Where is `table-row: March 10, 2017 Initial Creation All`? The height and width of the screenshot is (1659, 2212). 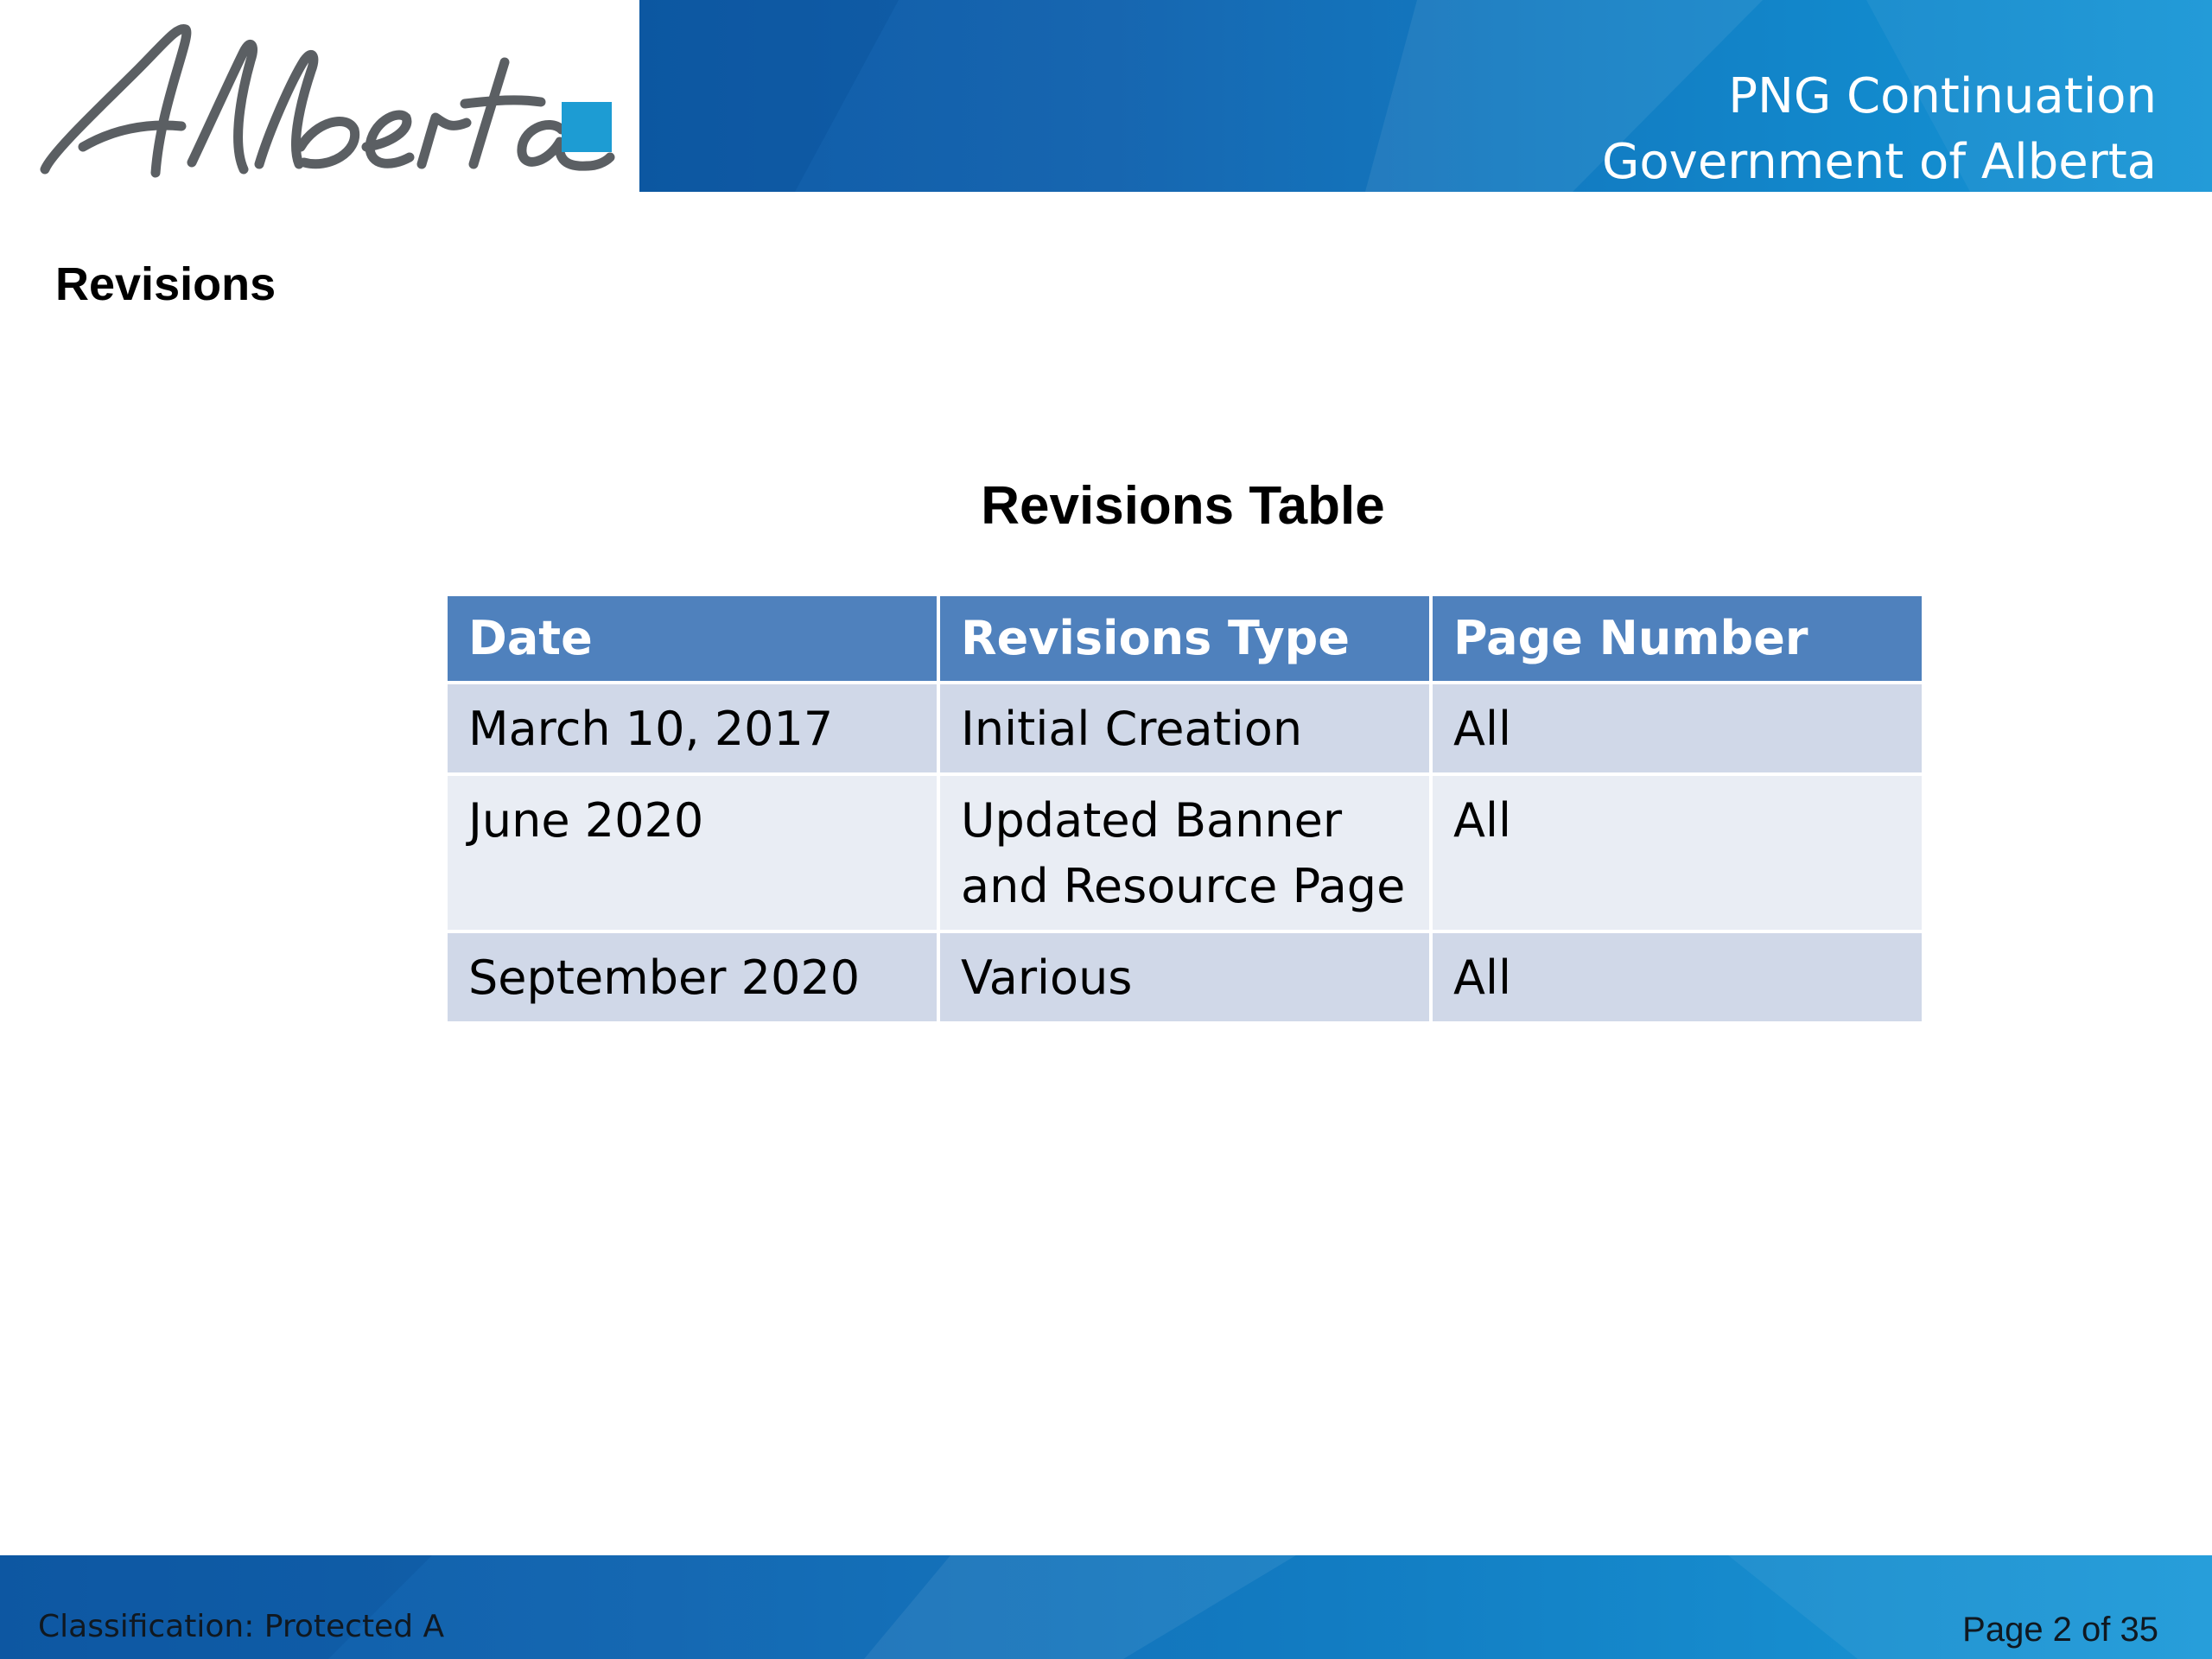
table-row: March 10, 2017 Initial Creation All is located at coordinates (1184, 728).